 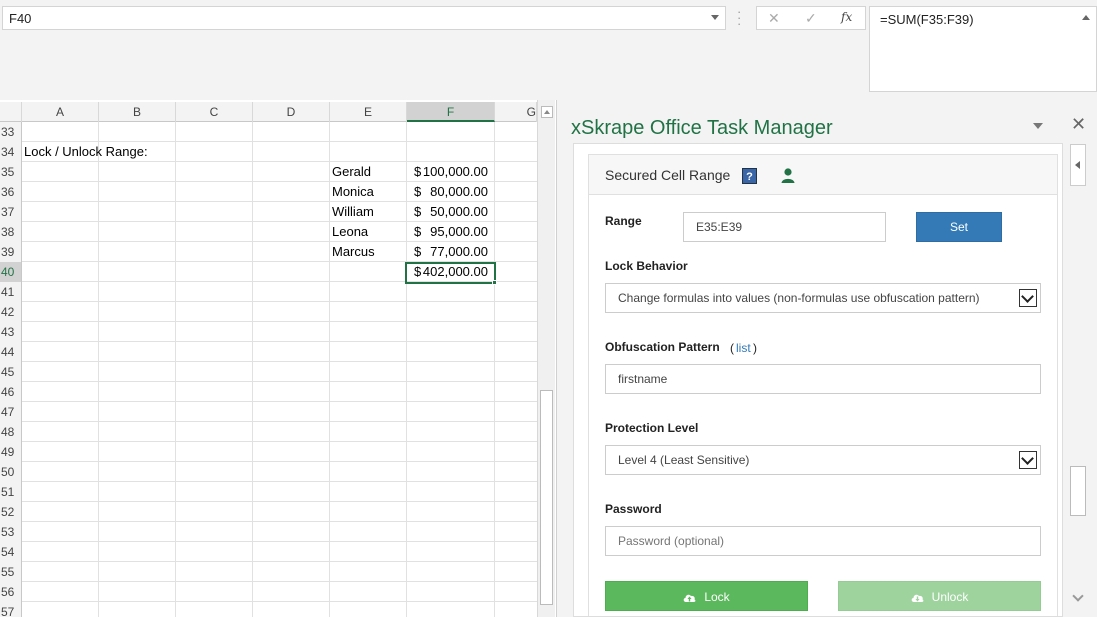 I want to click on column-header-a: A, so click(x=60, y=112).